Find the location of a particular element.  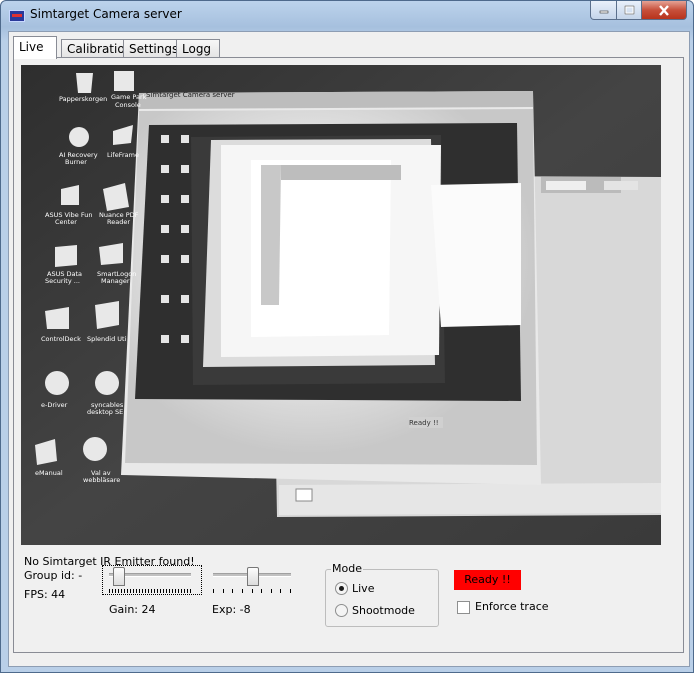

nested-window-title: Simtarget Camera server is located at coordinates (190, 95).